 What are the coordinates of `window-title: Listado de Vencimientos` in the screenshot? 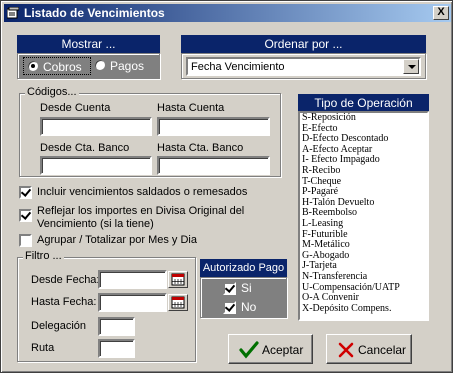 It's located at (94, 13).